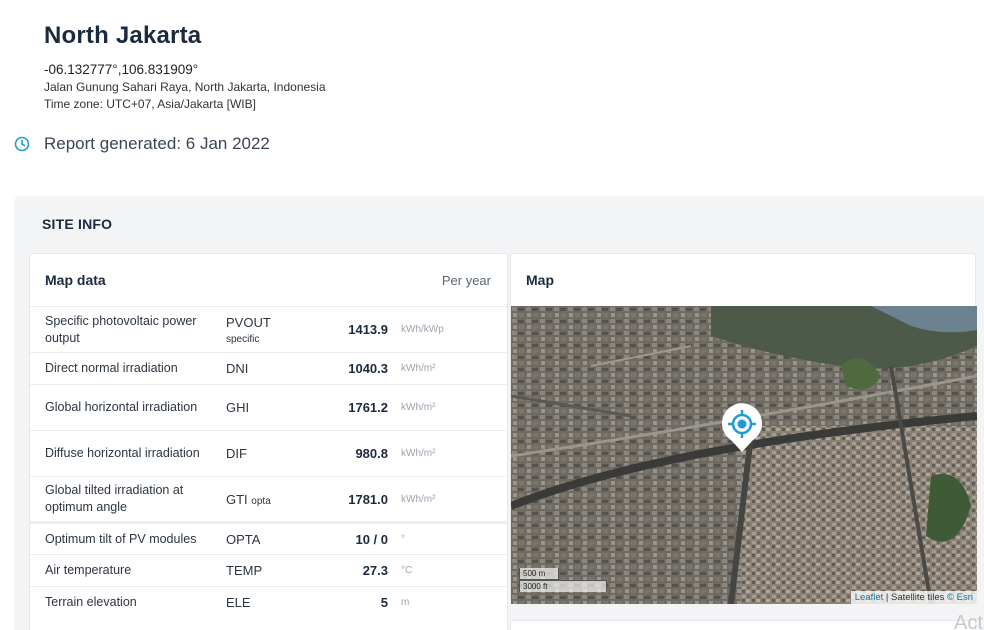 The width and height of the screenshot is (984, 630). Describe the element at coordinates (347, 329) in the screenshot. I see `row-value: 1413.9` at that location.